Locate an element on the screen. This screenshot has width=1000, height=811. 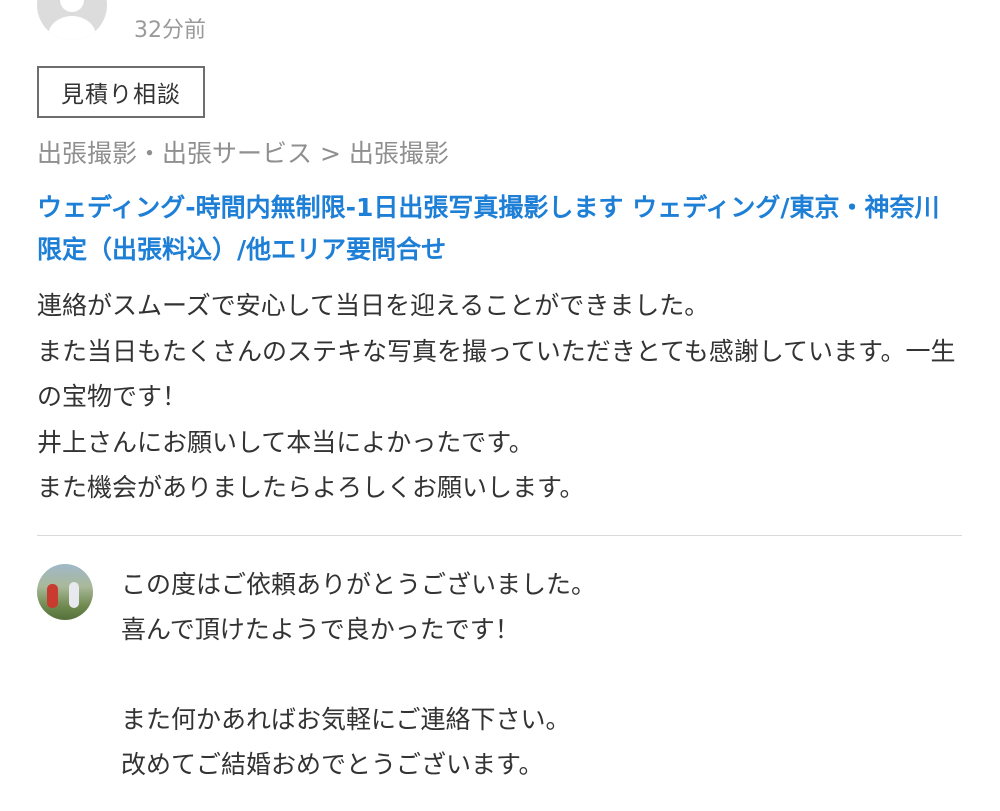
reply-line: 喜んで頂けたようで良かったです！ is located at coordinates (320, 629).